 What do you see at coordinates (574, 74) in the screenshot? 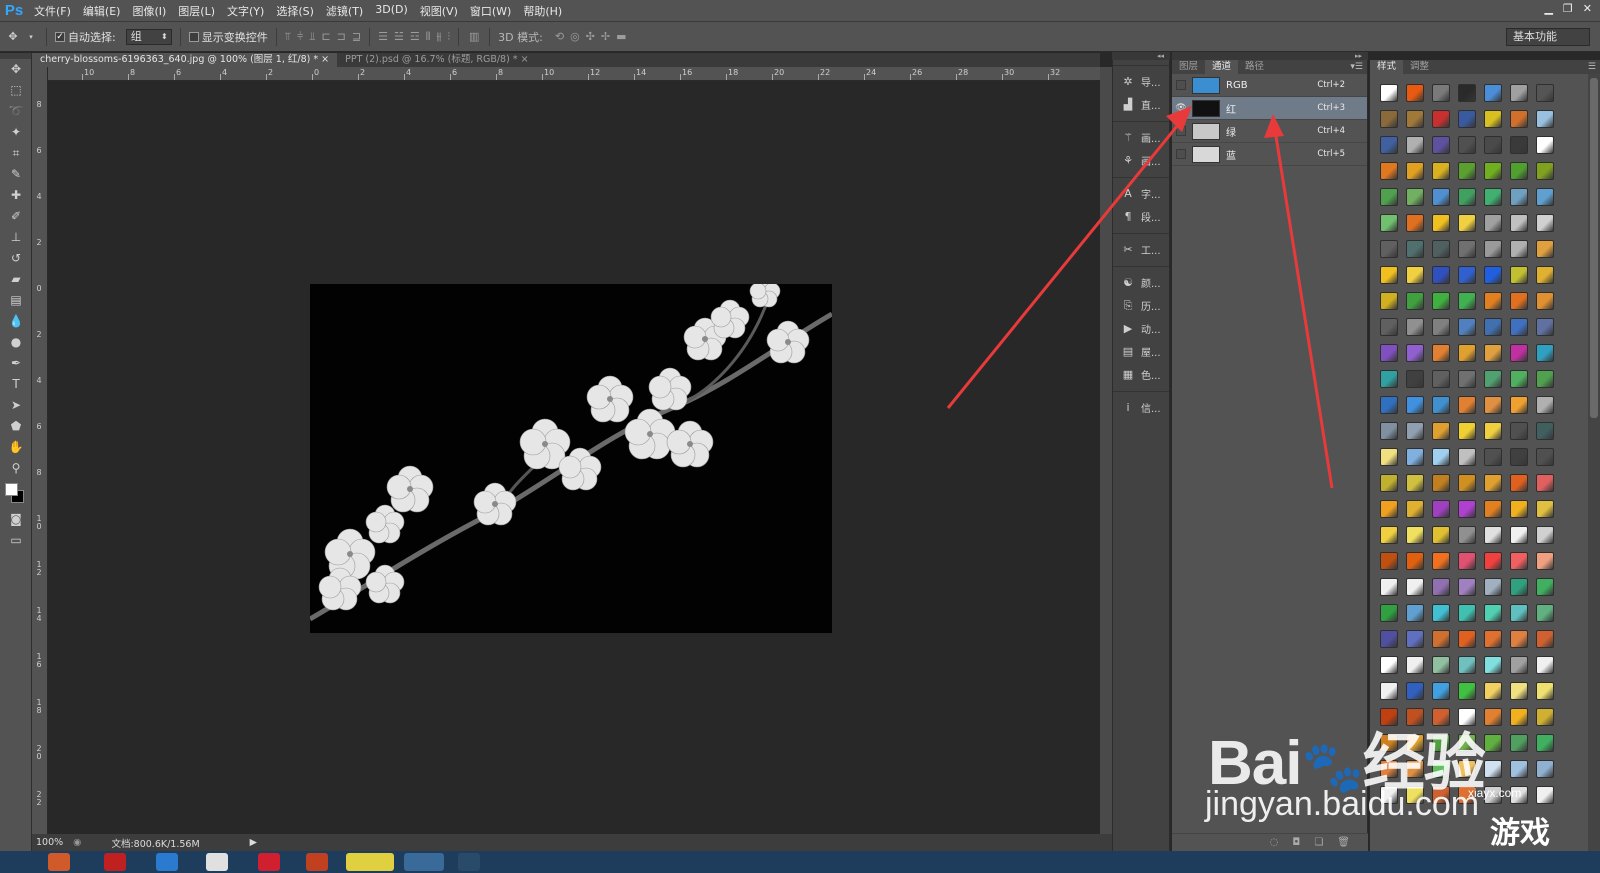
I see `horizontal-ruler: 10 8 6 4 2 0 2 4 6 8 10 12 14 16 18 20 22 24 26 28 30 32` at bounding box center [574, 74].